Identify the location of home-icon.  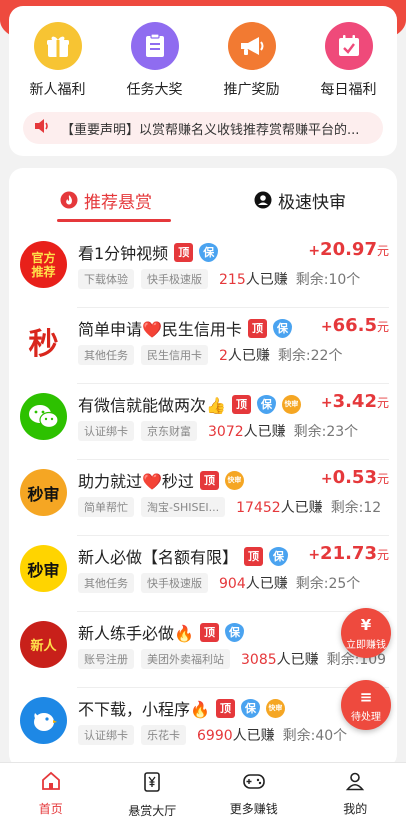
(51, 783).